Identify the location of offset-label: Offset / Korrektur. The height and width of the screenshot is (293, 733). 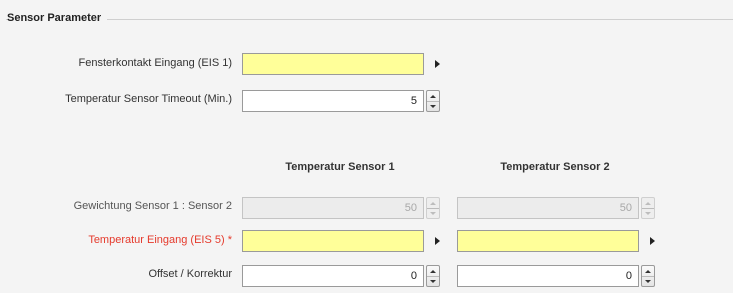
(190, 274).